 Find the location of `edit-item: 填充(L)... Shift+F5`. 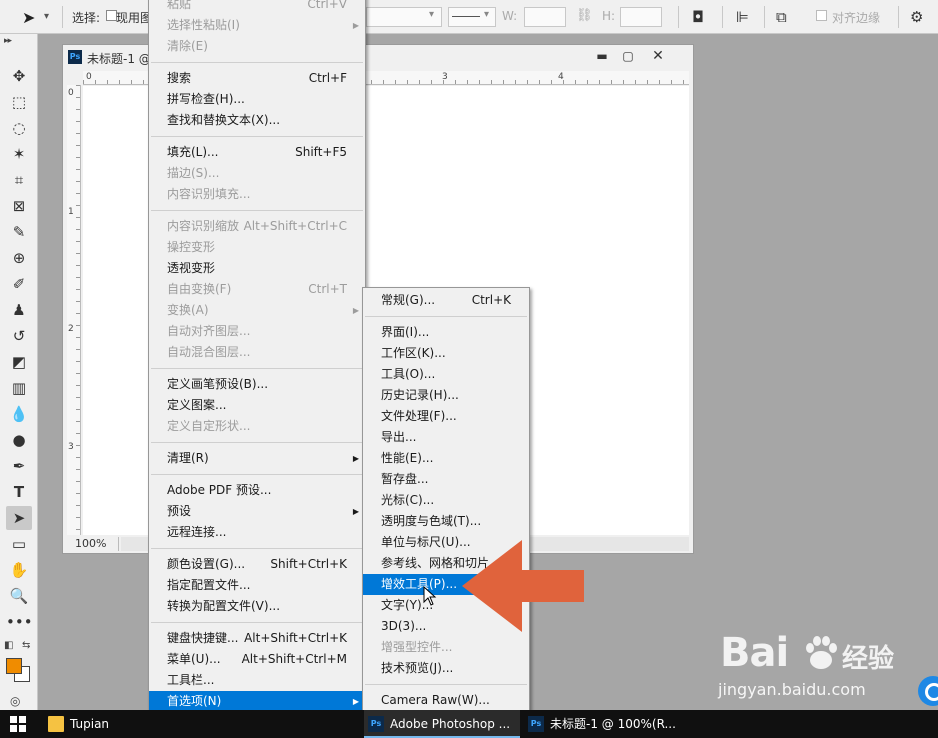

edit-item: 填充(L)... Shift+F5 is located at coordinates (257, 152).